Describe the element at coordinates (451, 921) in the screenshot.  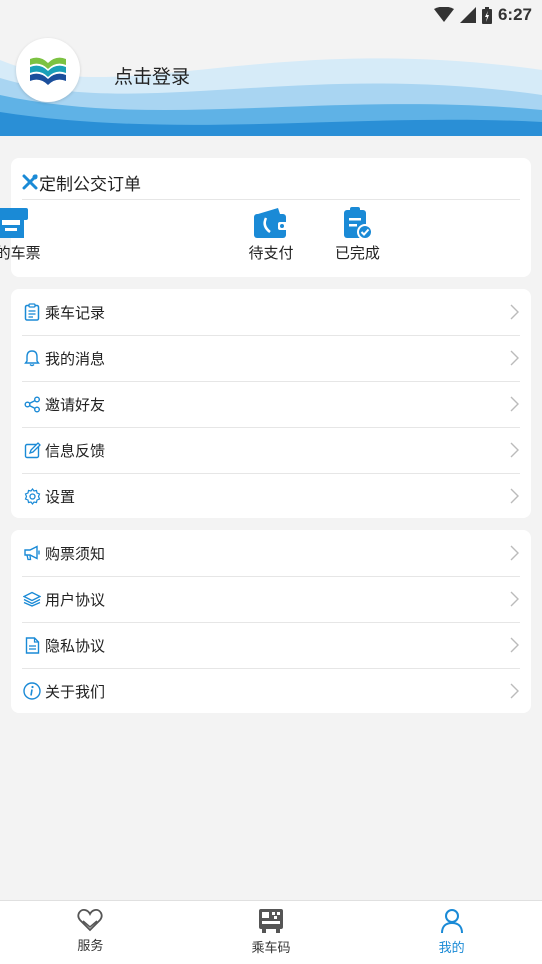
I see `person-icon` at that location.